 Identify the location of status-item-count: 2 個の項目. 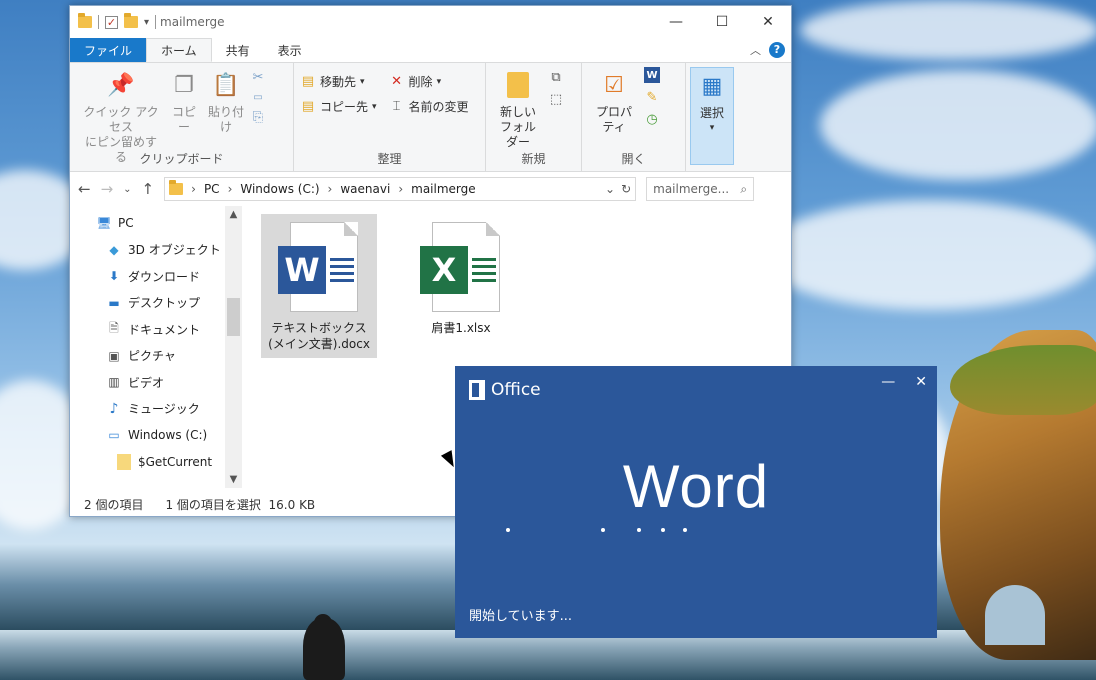
(114, 504).